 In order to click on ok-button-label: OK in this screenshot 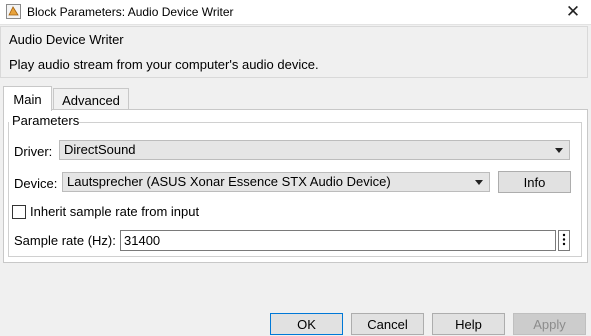, I will do `click(306, 324)`.